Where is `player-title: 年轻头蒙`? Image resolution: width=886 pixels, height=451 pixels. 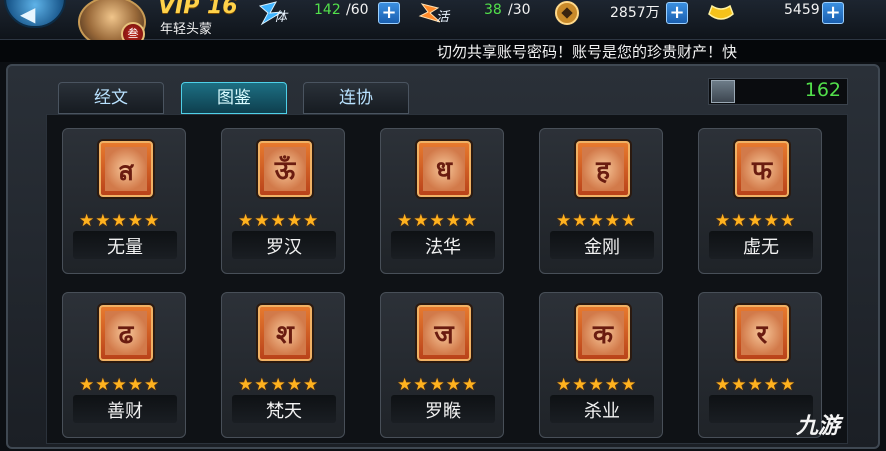 player-title: 年轻头蒙 is located at coordinates (186, 29).